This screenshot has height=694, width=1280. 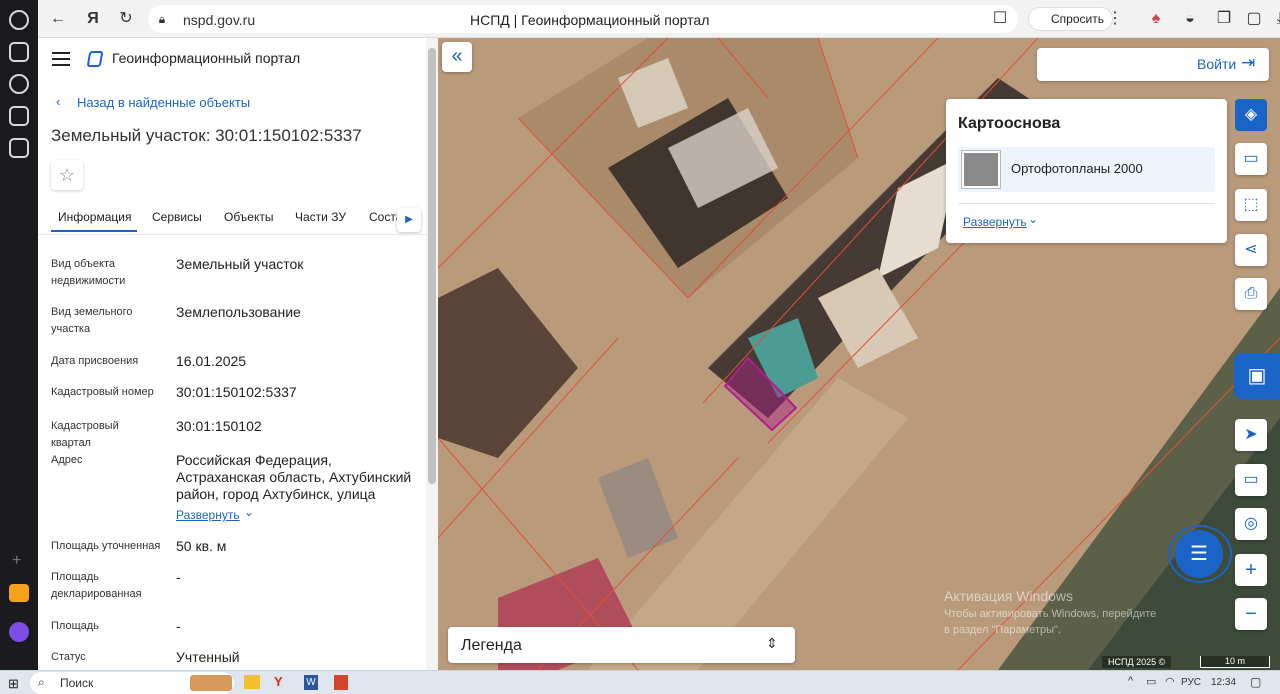 What do you see at coordinates (19, 20) in the screenshot?
I see `history-icon` at bounding box center [19, 20].